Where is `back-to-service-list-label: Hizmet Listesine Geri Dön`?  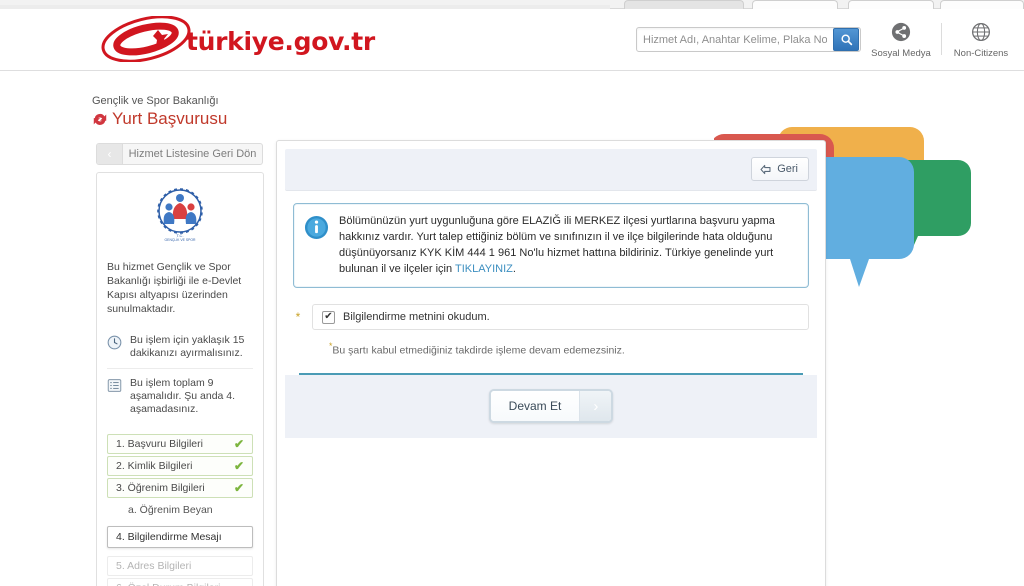 back-to-service-list-label: Hizmet Listesine Geri Dön is located at coordinates (192, 154).